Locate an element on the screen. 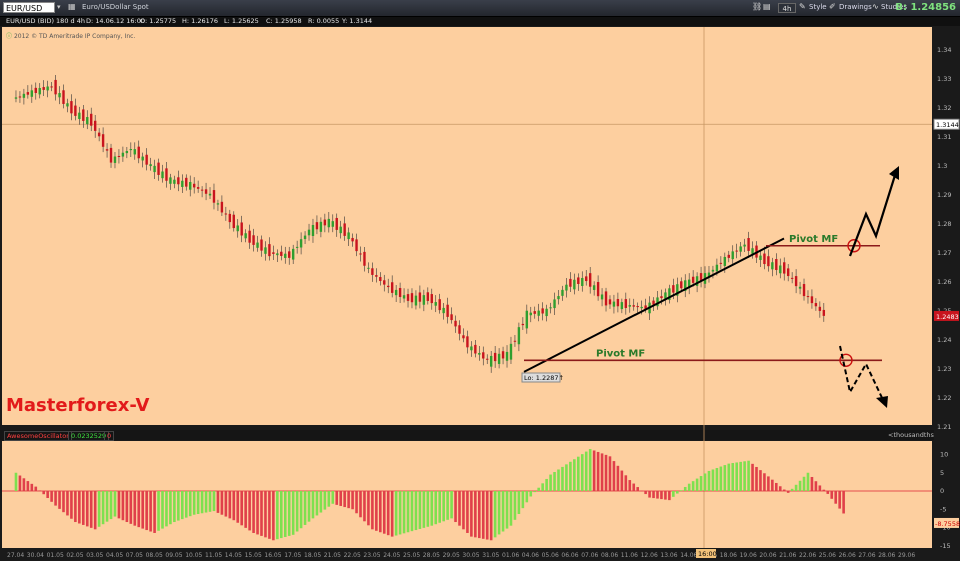 This screenshot has width=960, height=561. info-close: C: 1.25958 is located at coordinates (284, 21).